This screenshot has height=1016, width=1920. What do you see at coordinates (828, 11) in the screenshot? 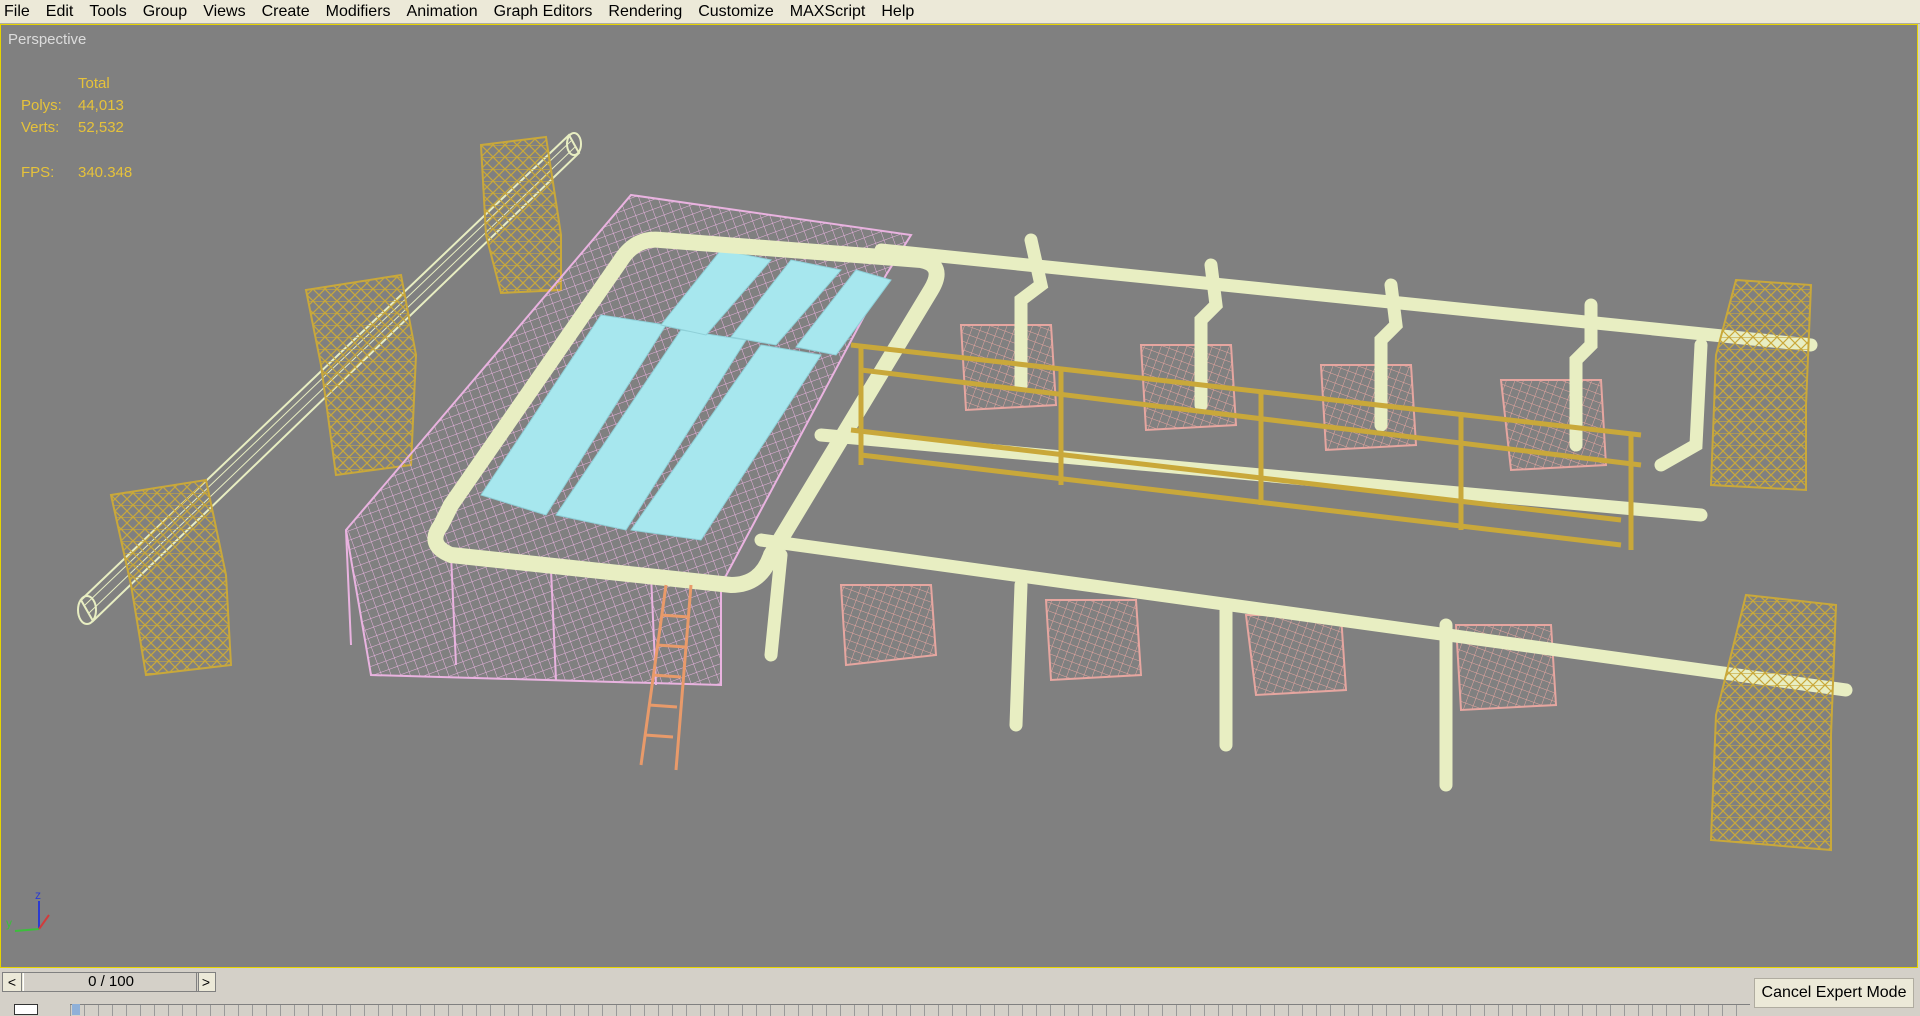
I see `menu-maxscript: MAXScript` at bounding box center [828, 11].